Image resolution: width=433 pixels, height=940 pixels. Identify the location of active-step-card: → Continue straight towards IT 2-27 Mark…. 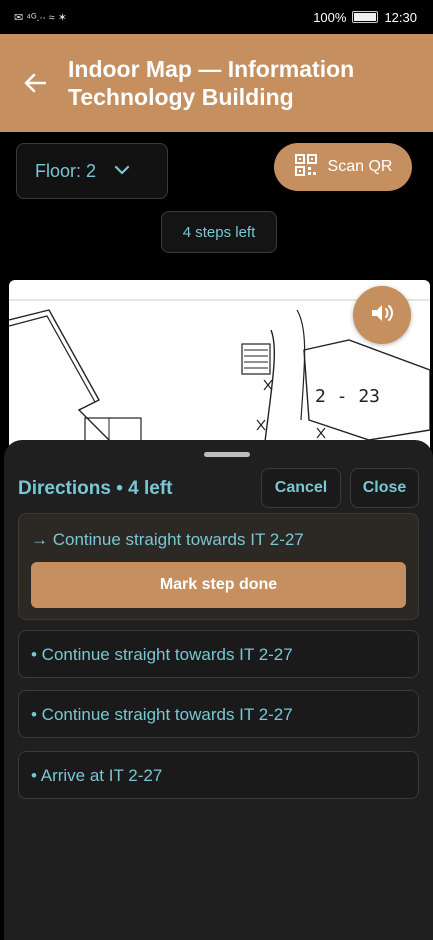
(218, 566).